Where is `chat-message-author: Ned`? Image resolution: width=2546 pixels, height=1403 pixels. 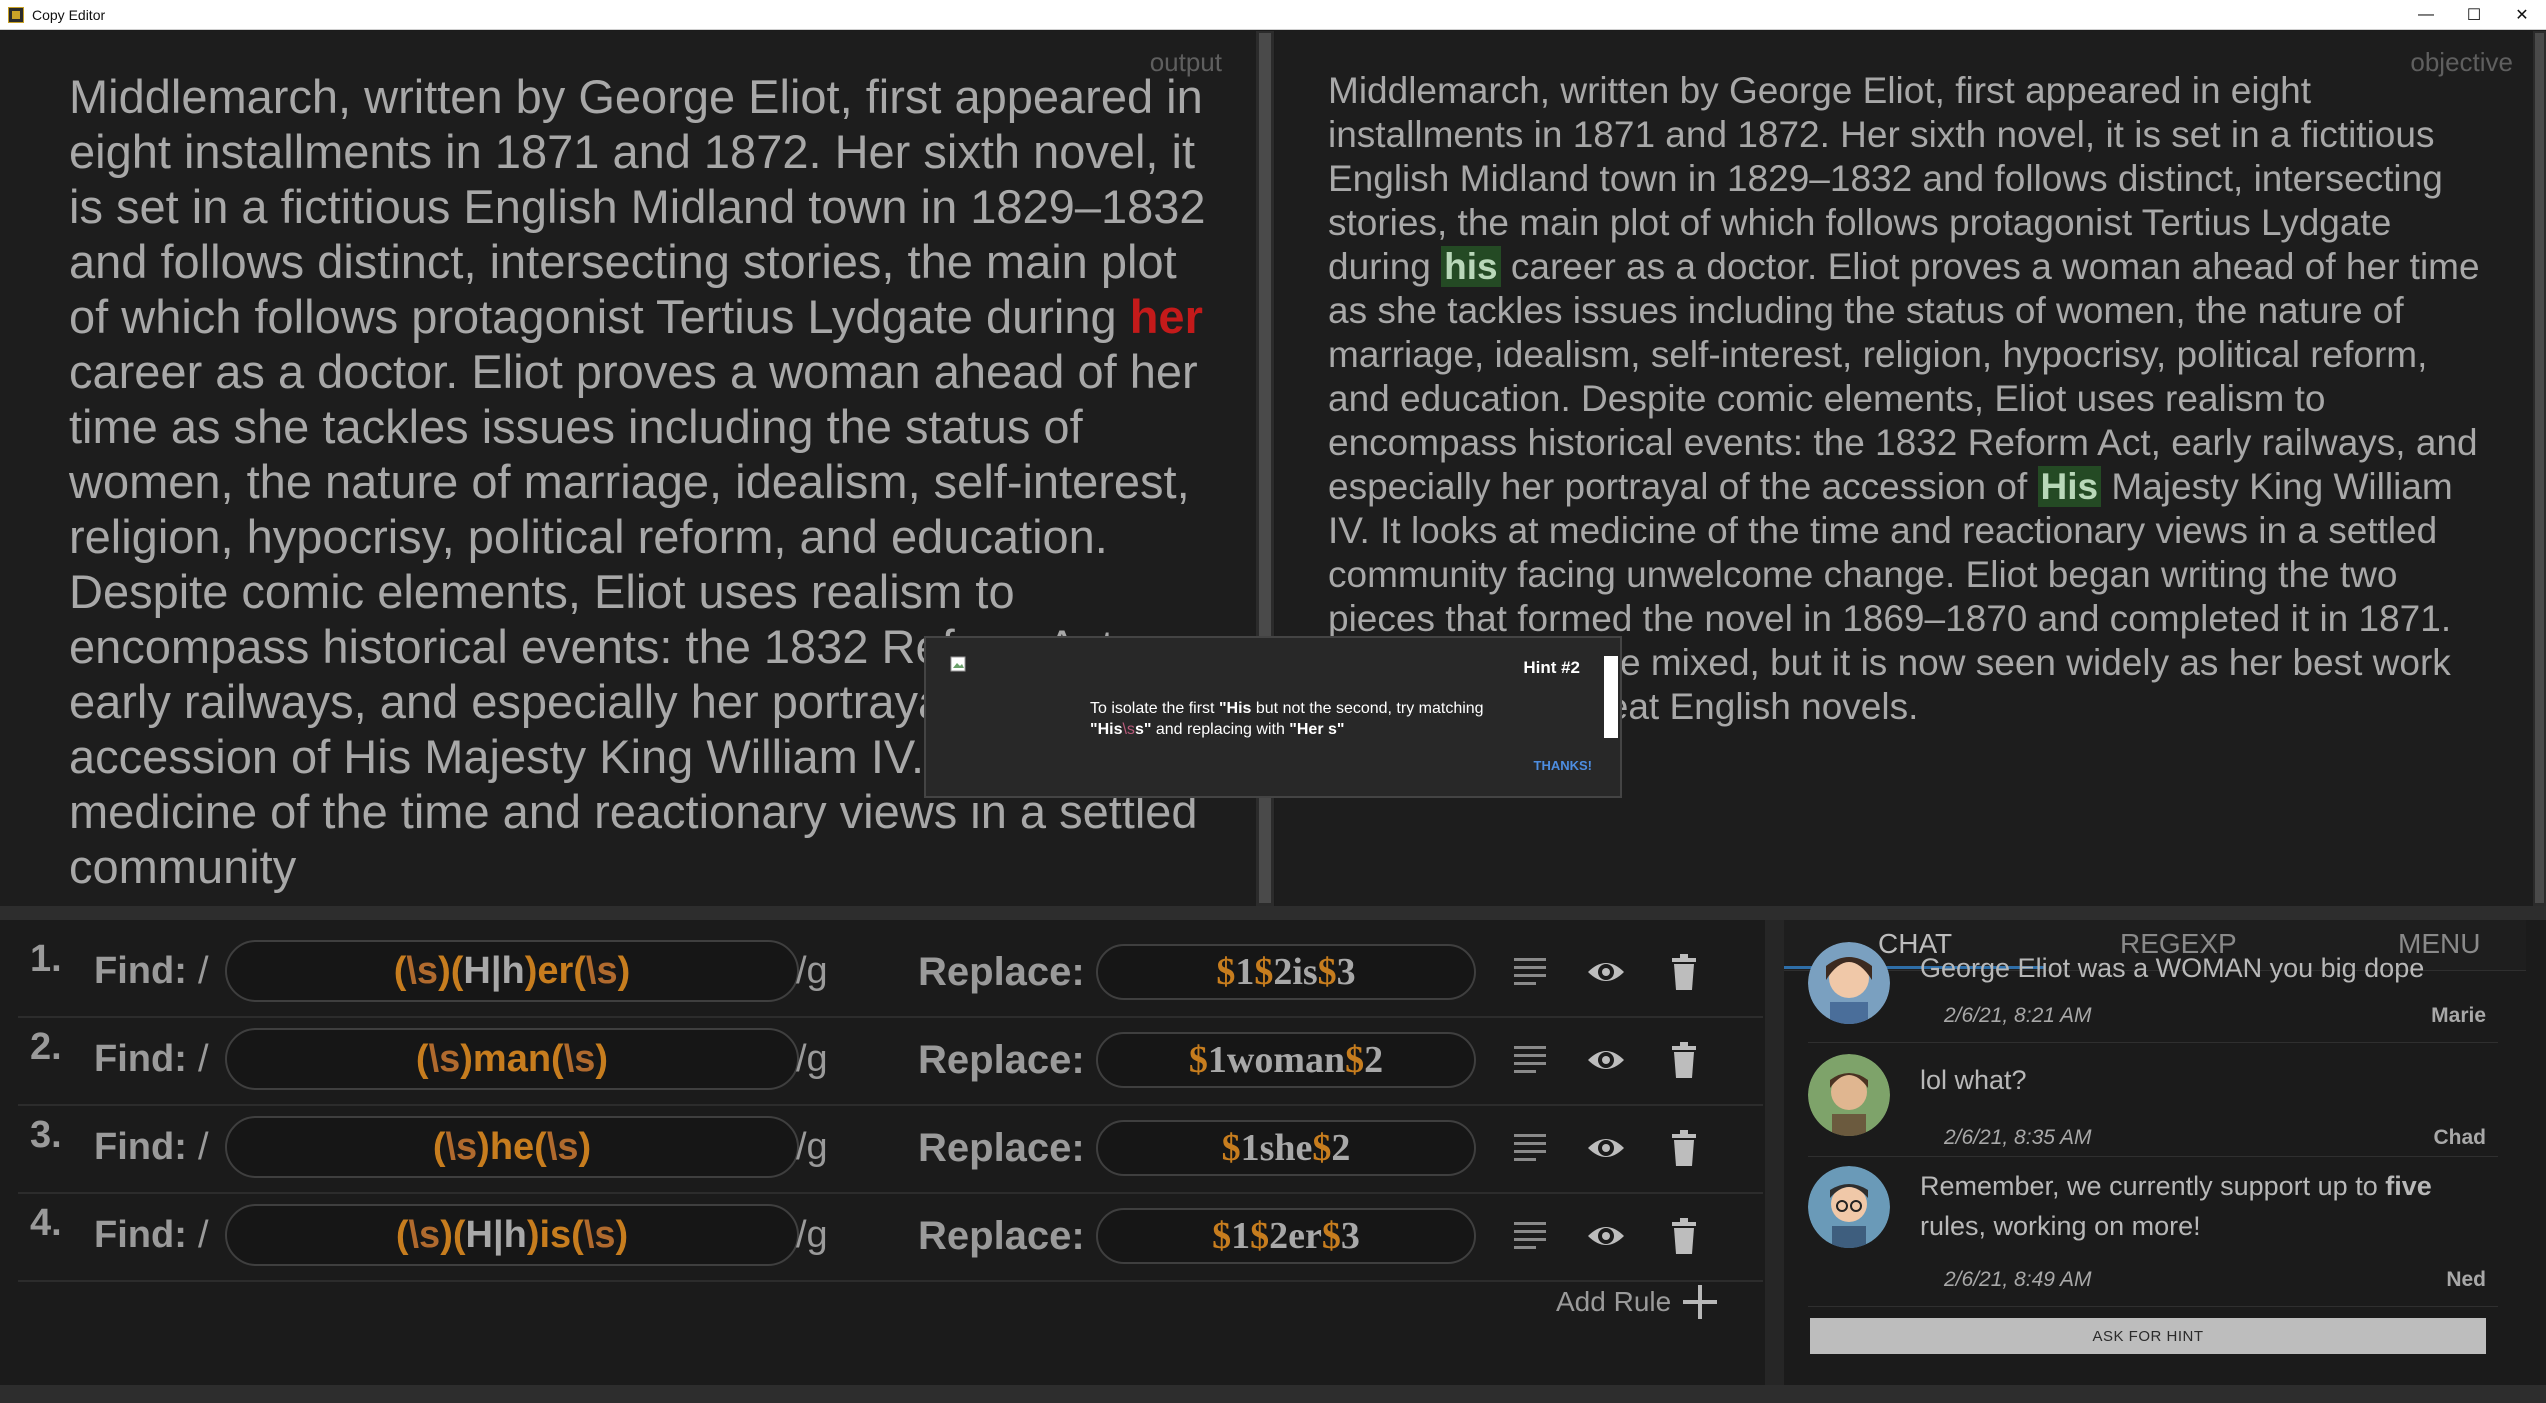 chat-message-author: Ned is located at coordinates (2466, 1279).